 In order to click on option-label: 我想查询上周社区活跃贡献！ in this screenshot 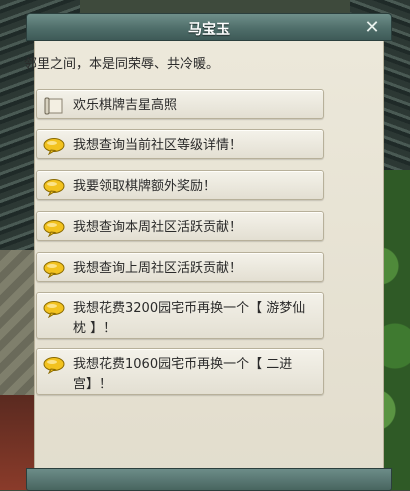, I will do `click(158, 268)`.